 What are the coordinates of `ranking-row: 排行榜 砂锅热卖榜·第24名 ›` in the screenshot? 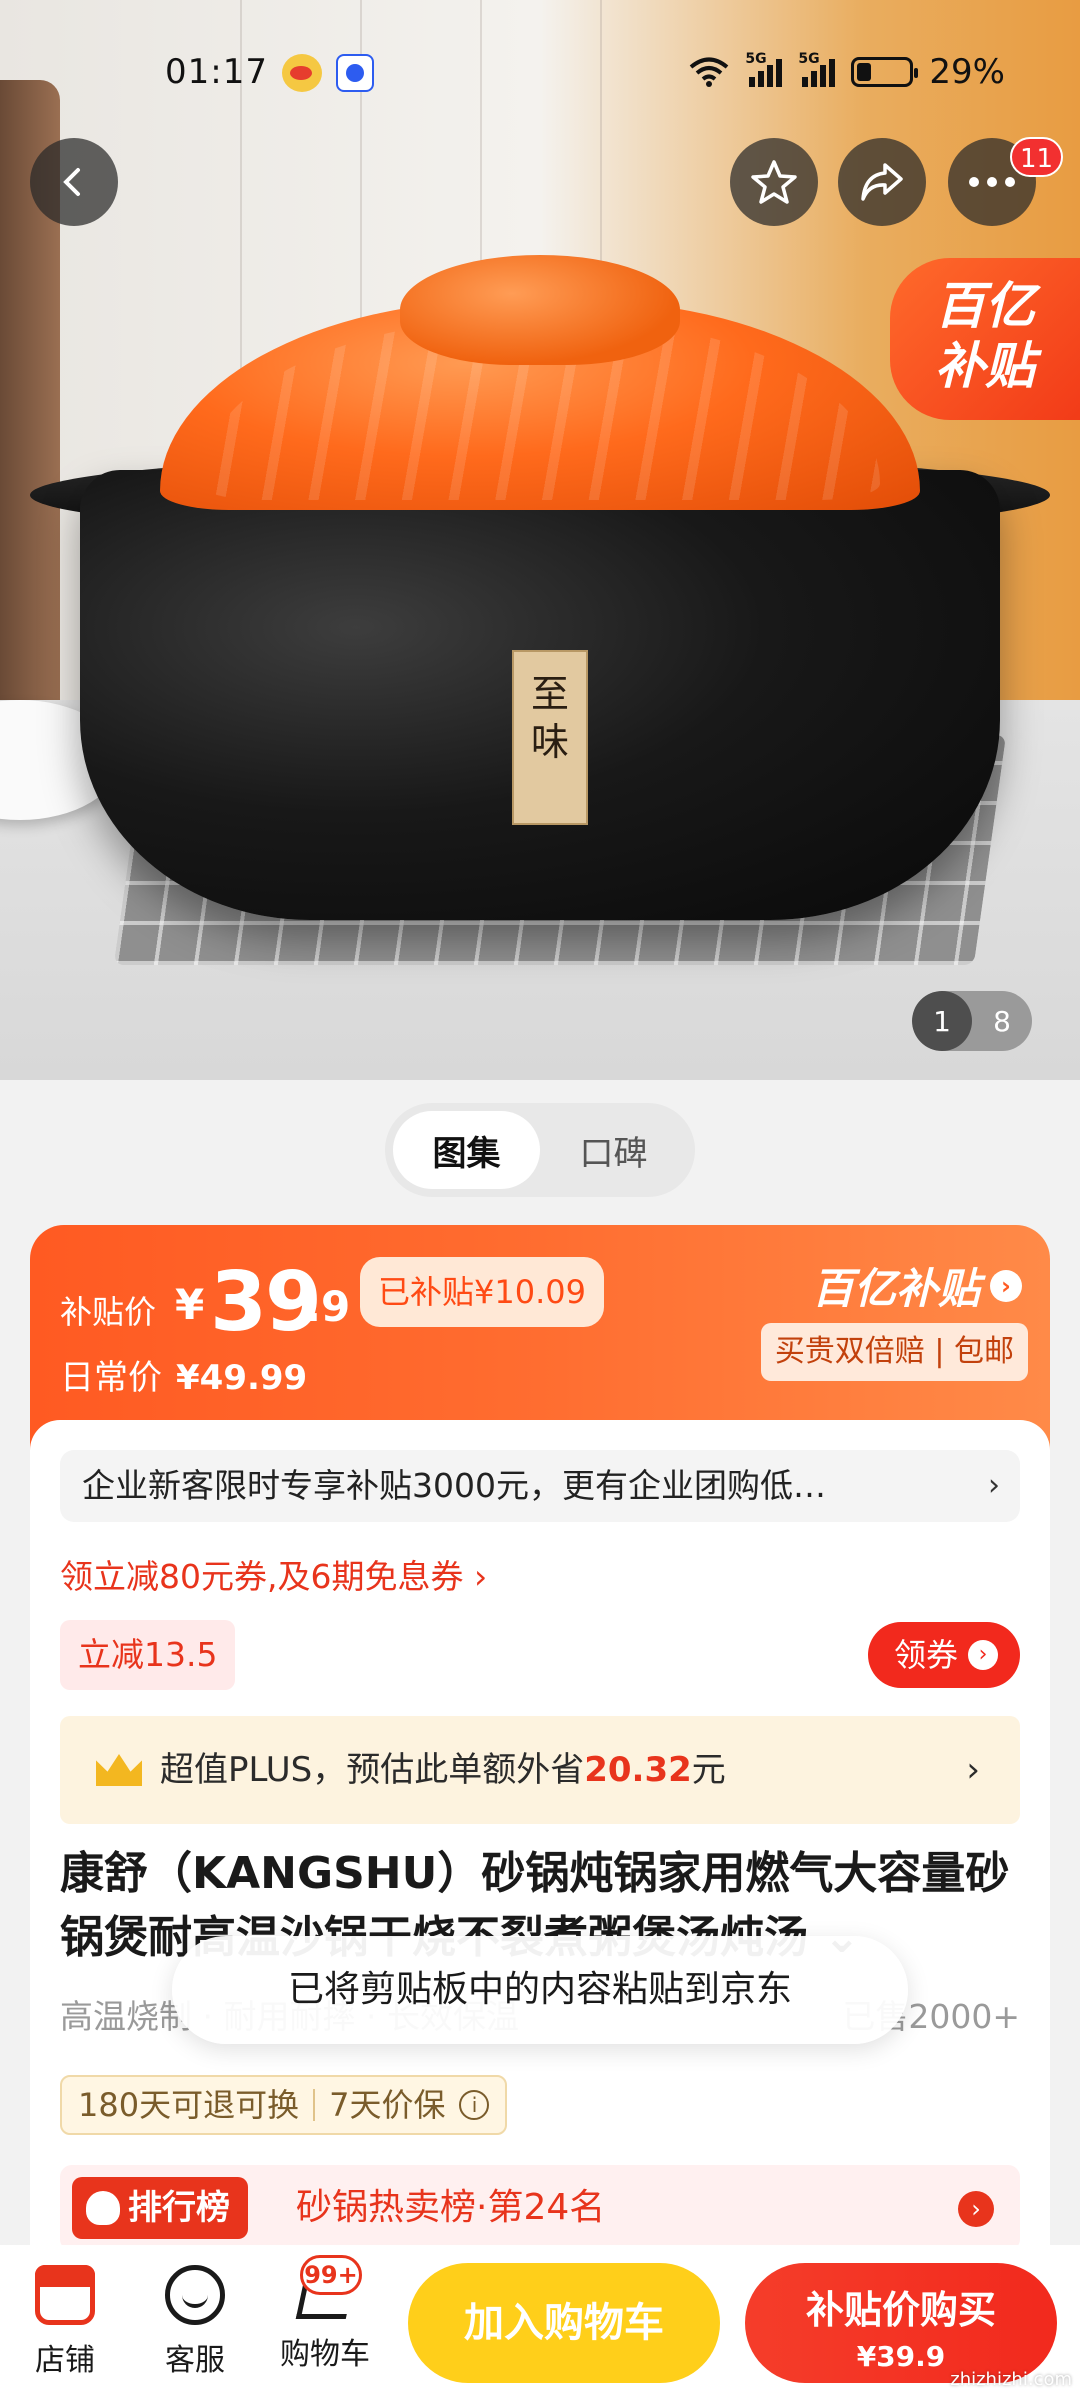 It's located at (540, 2208).